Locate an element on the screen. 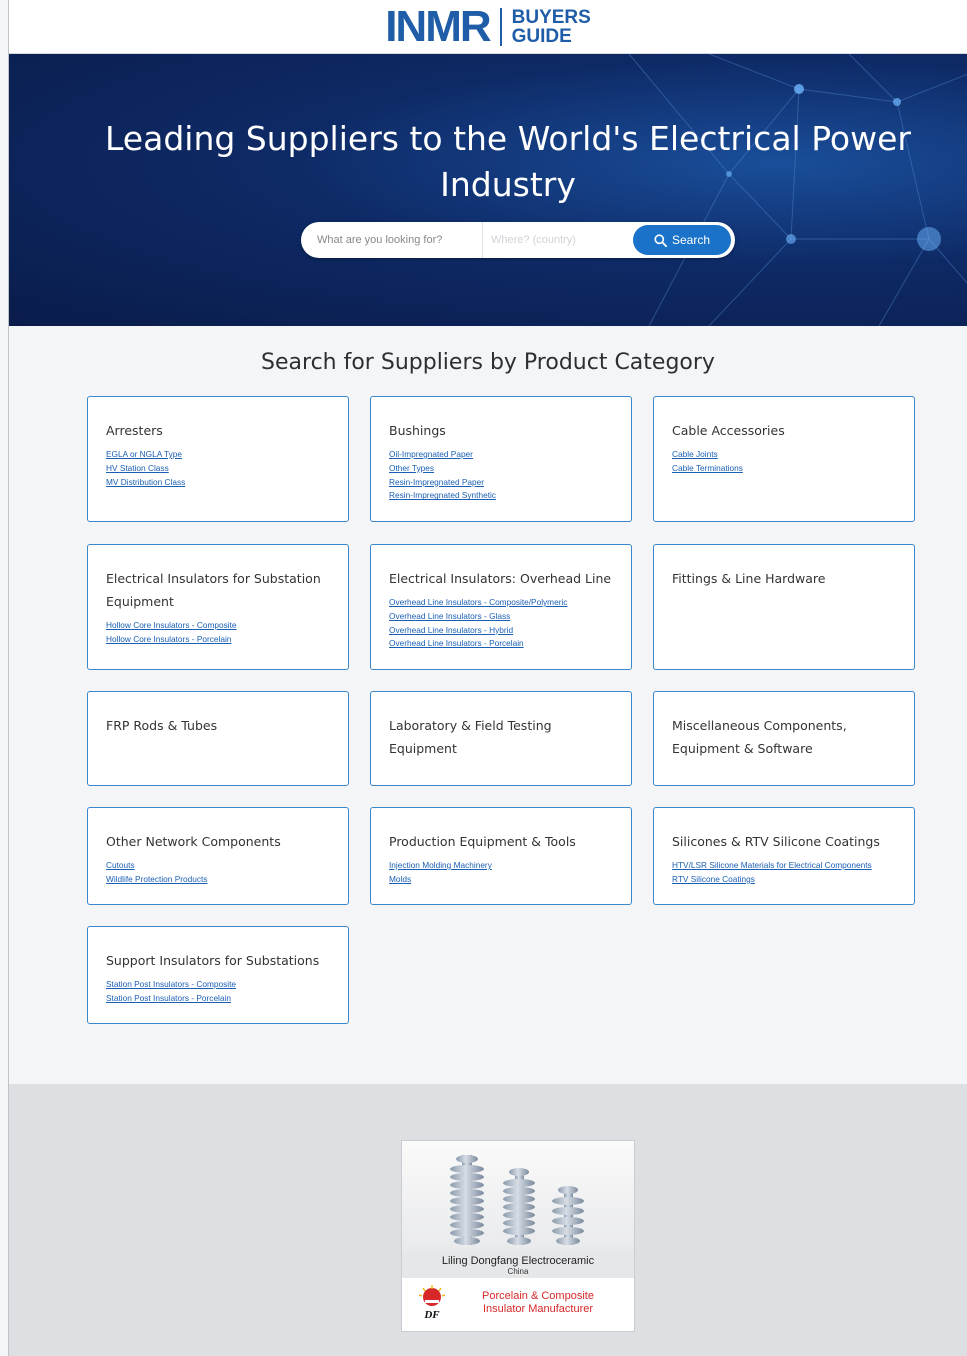  sponsor-logo-icon: DF is located at coordinates (432, 1303).